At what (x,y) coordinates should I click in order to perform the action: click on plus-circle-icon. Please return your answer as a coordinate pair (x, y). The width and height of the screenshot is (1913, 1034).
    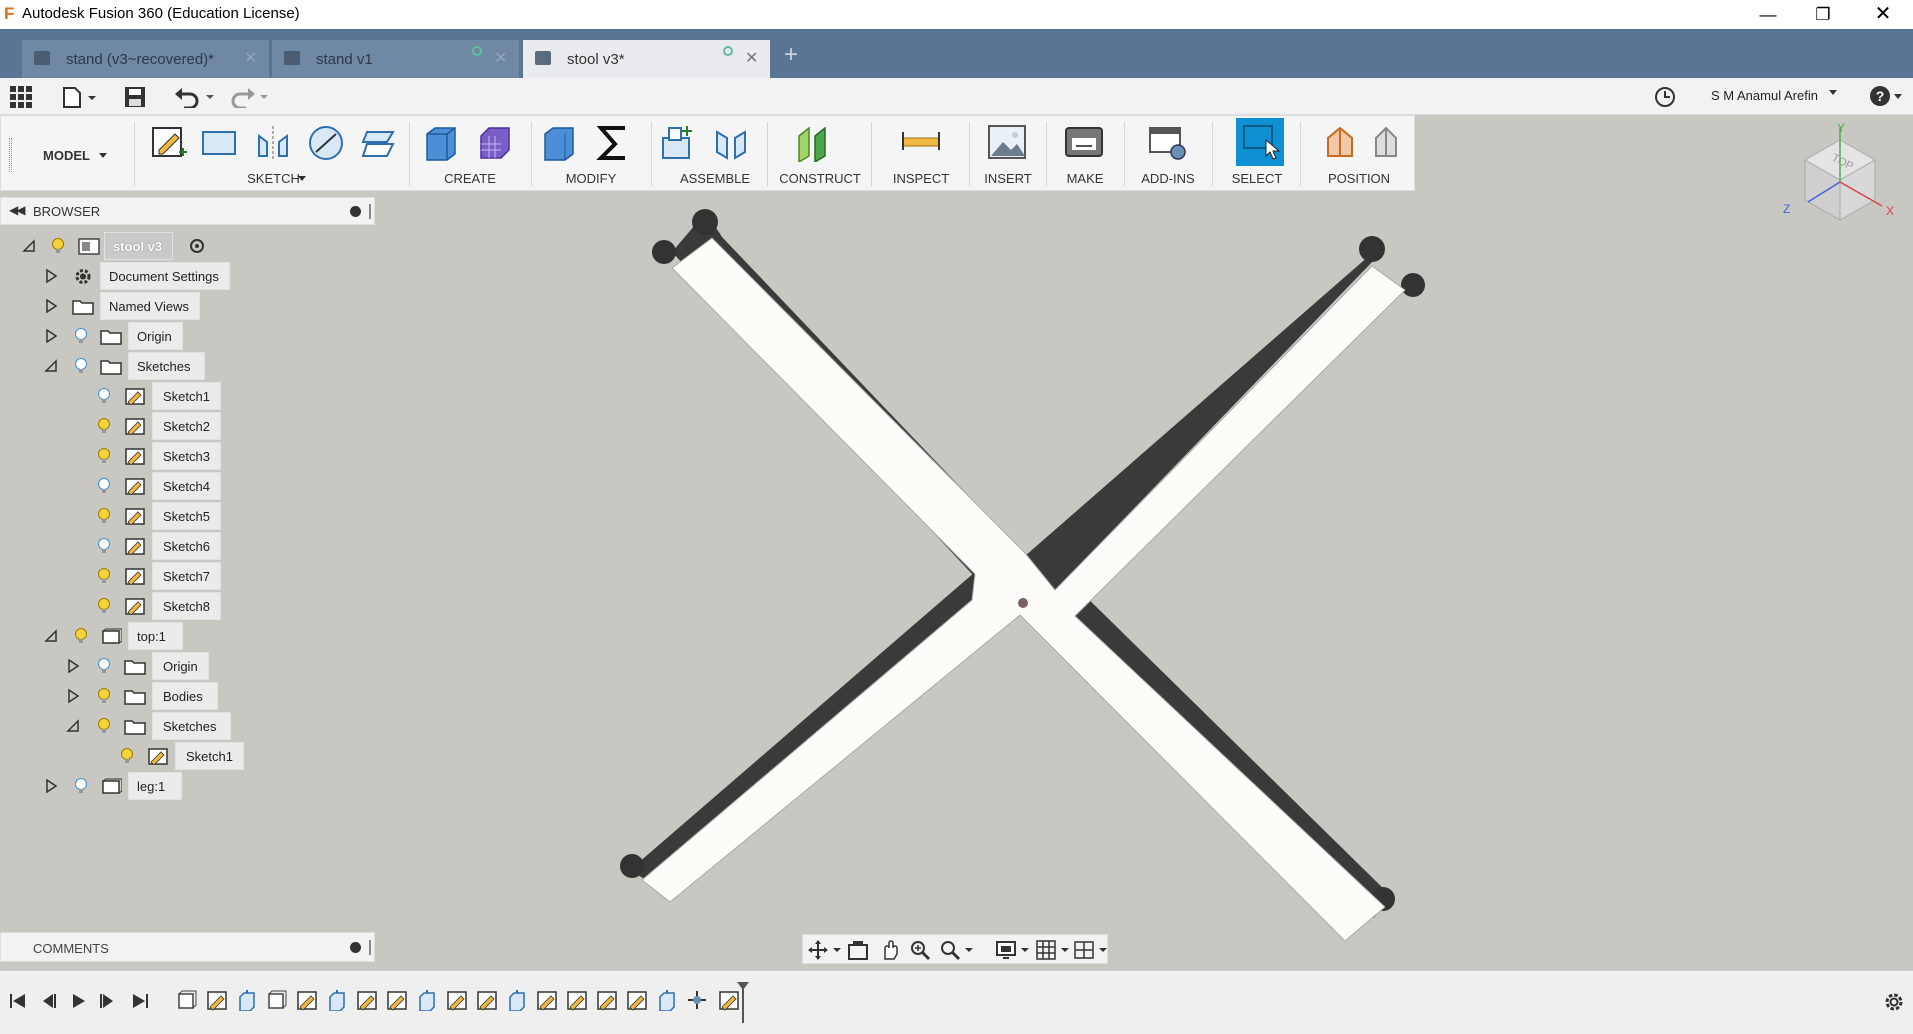
    Looking at the image, I should click on (355, 947).